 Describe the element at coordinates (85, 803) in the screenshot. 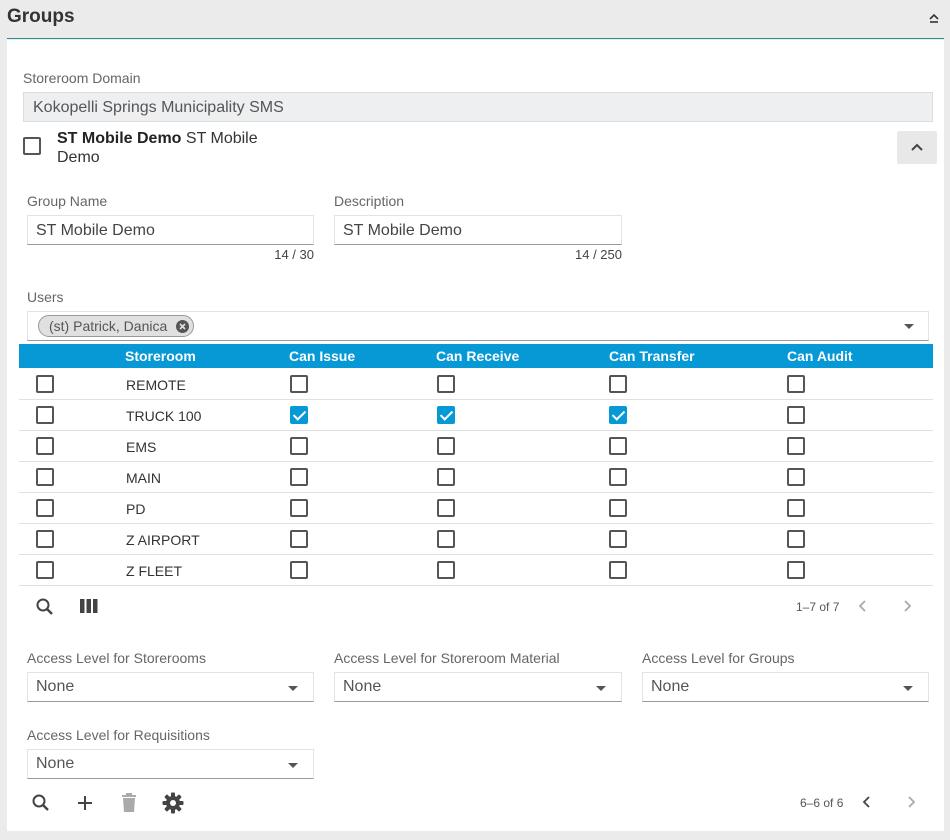

I see `add-icon` at that location.